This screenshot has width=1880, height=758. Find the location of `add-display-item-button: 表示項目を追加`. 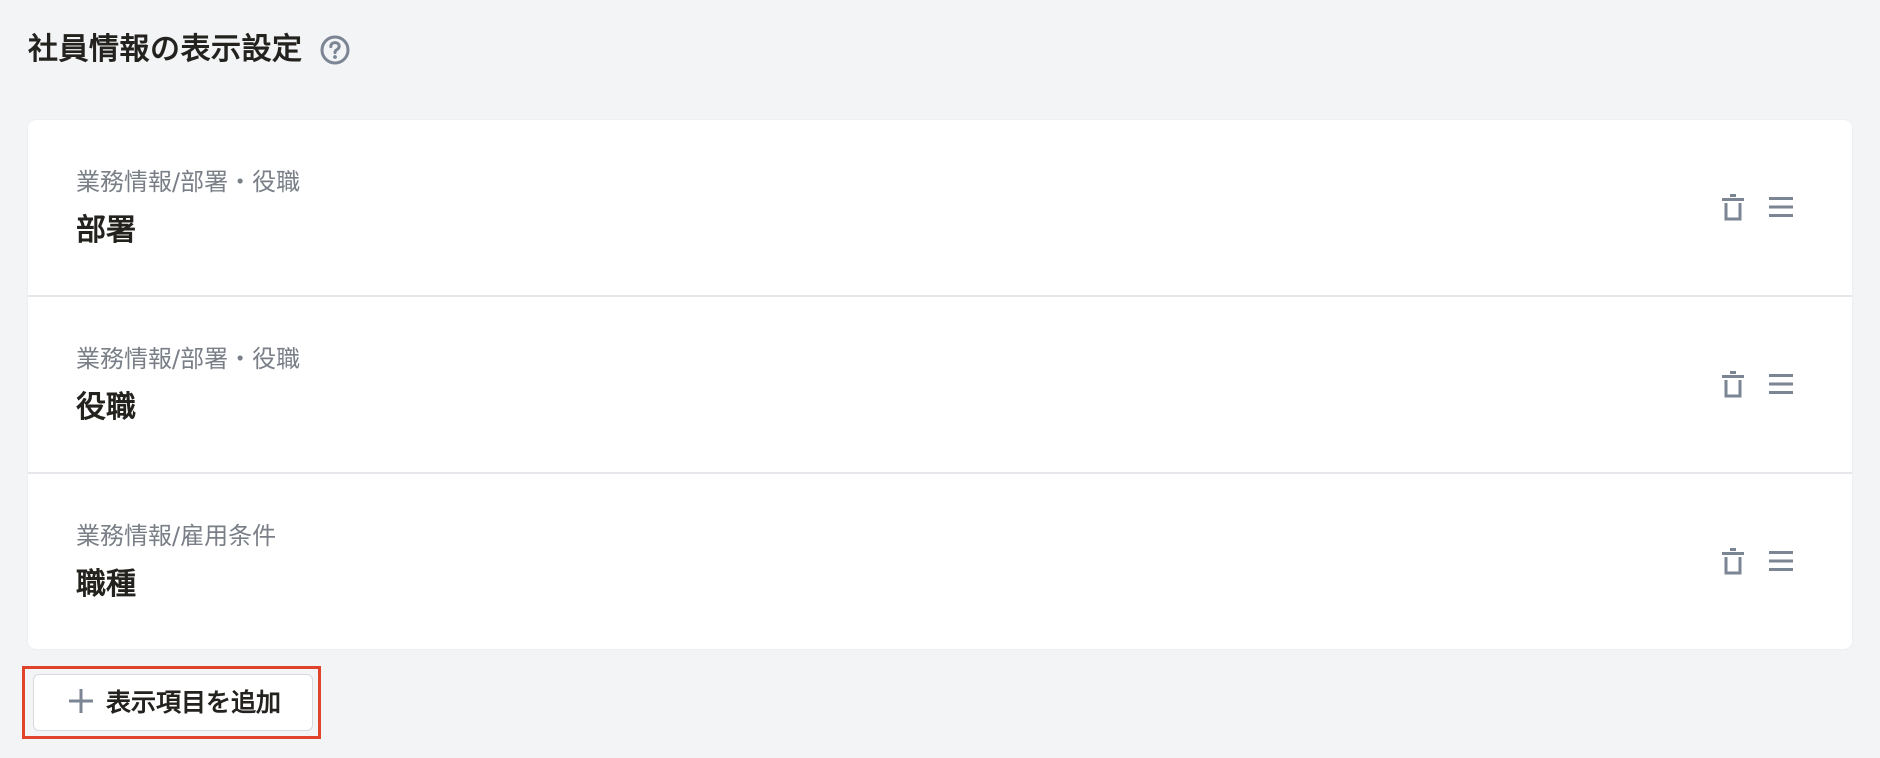

add-display-item-button: 表示項目を追加 is located at coordinates (173, 702).